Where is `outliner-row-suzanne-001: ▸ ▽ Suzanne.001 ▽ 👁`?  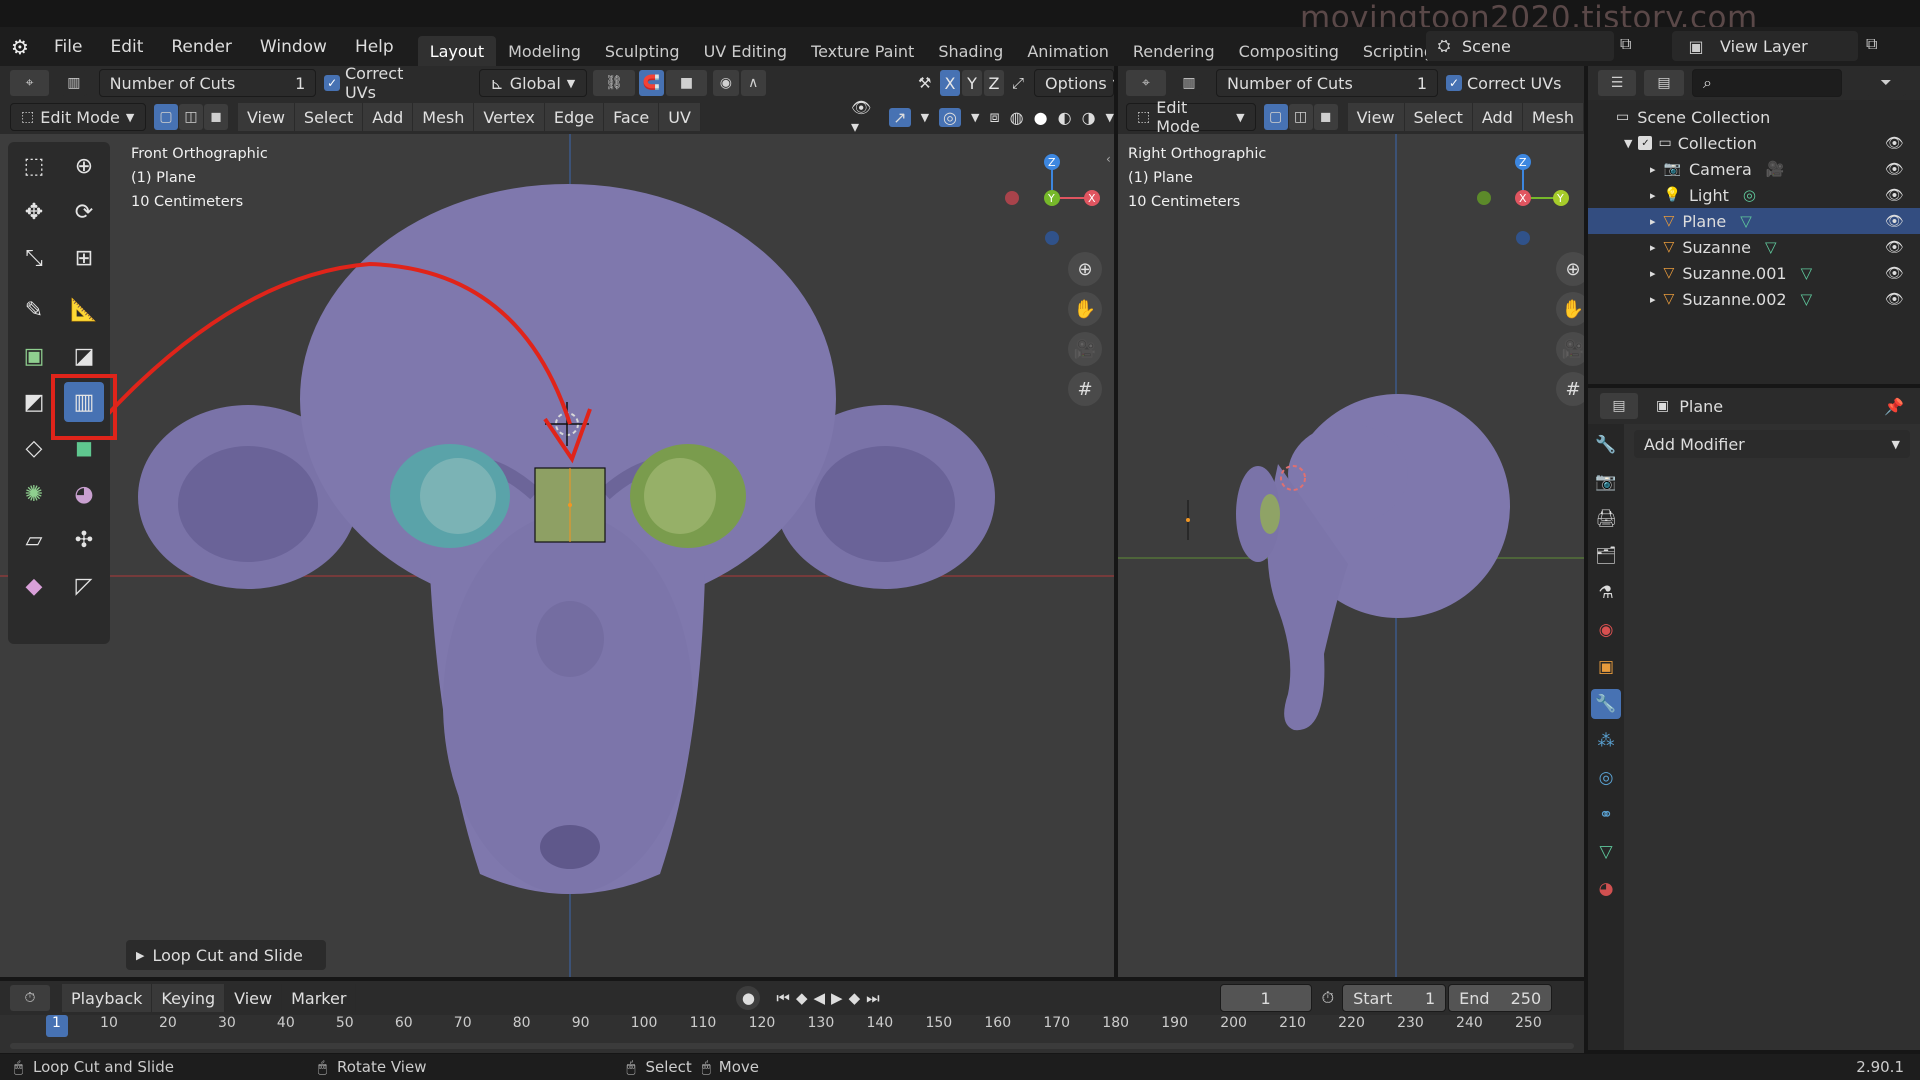 outliner-row-suzanne-001: ▸ ▽ Suzanne.001 ▽ 👁 is located at coordinates (1754, 273).